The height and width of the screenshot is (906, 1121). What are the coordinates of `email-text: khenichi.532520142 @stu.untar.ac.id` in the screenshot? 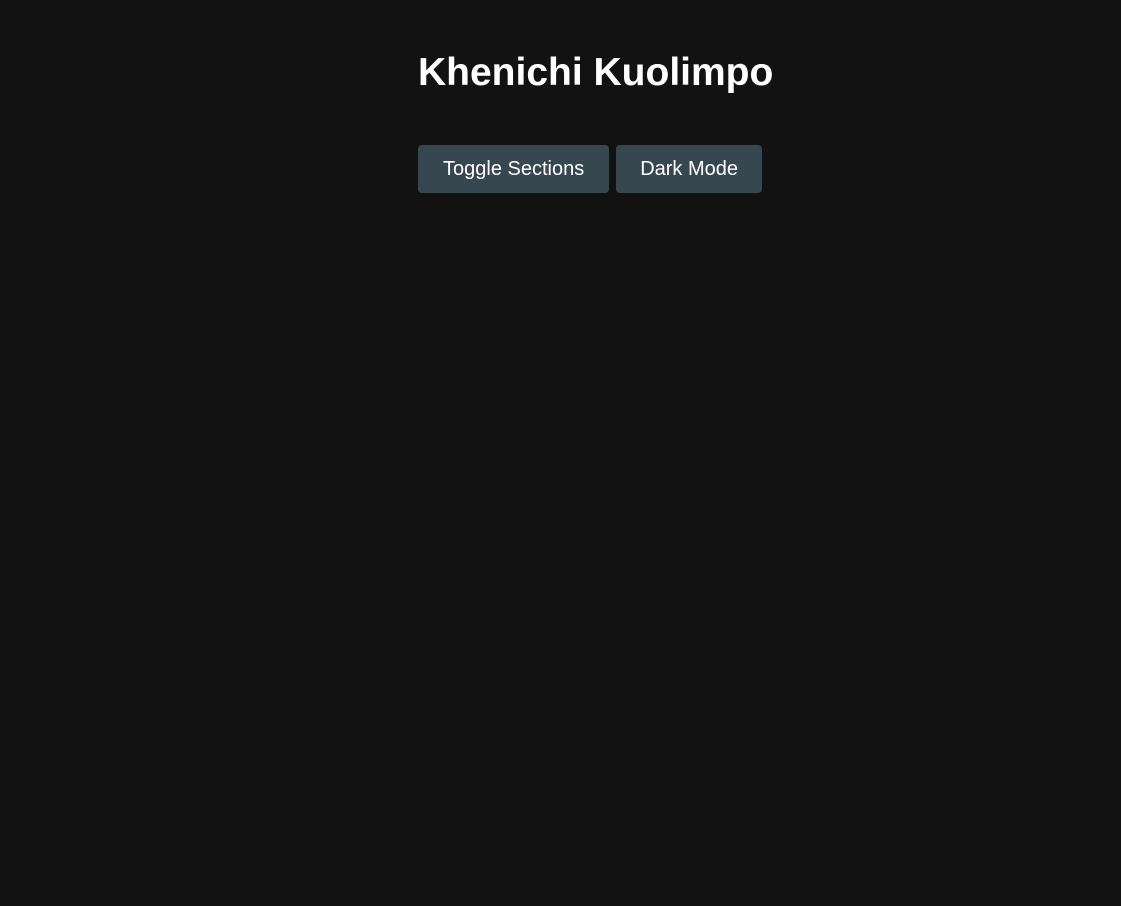 It's located at (189, 389).